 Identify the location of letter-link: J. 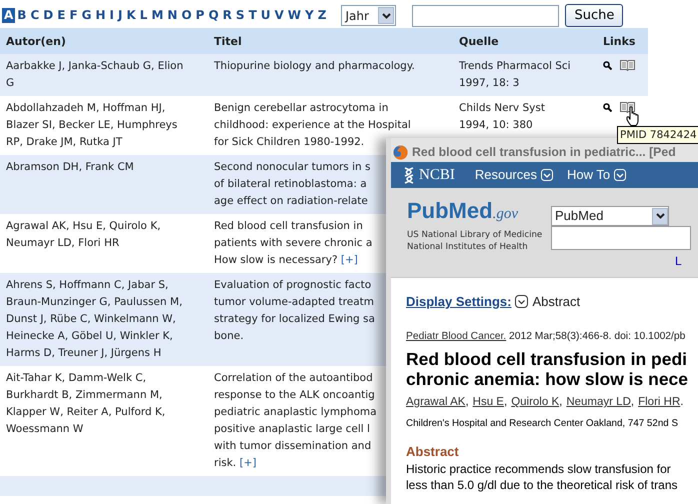
(120, 15).